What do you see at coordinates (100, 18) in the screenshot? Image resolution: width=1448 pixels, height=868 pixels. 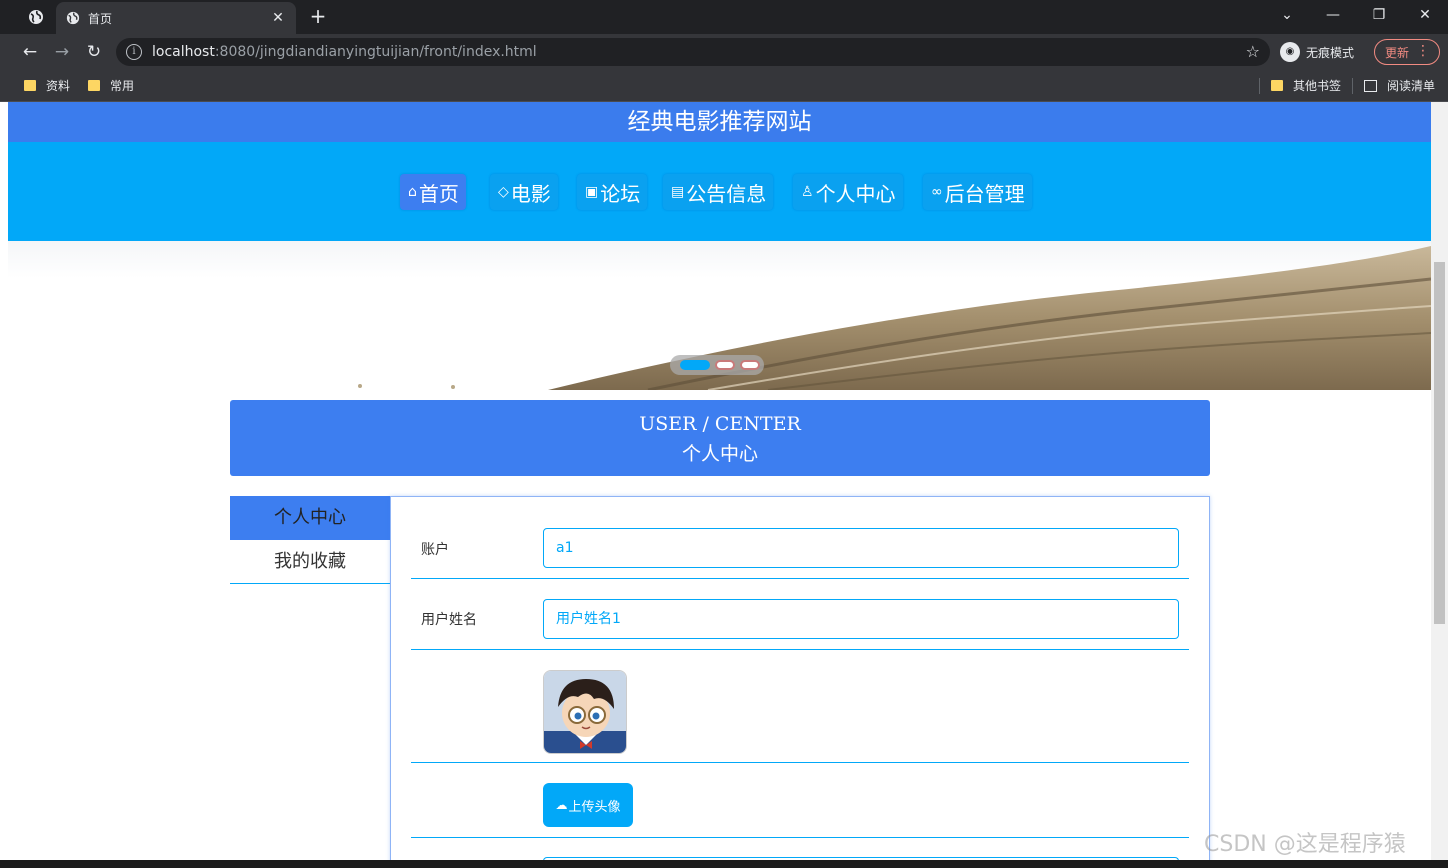 I see `tab-title: 首页` at bounding box center [100, 18].